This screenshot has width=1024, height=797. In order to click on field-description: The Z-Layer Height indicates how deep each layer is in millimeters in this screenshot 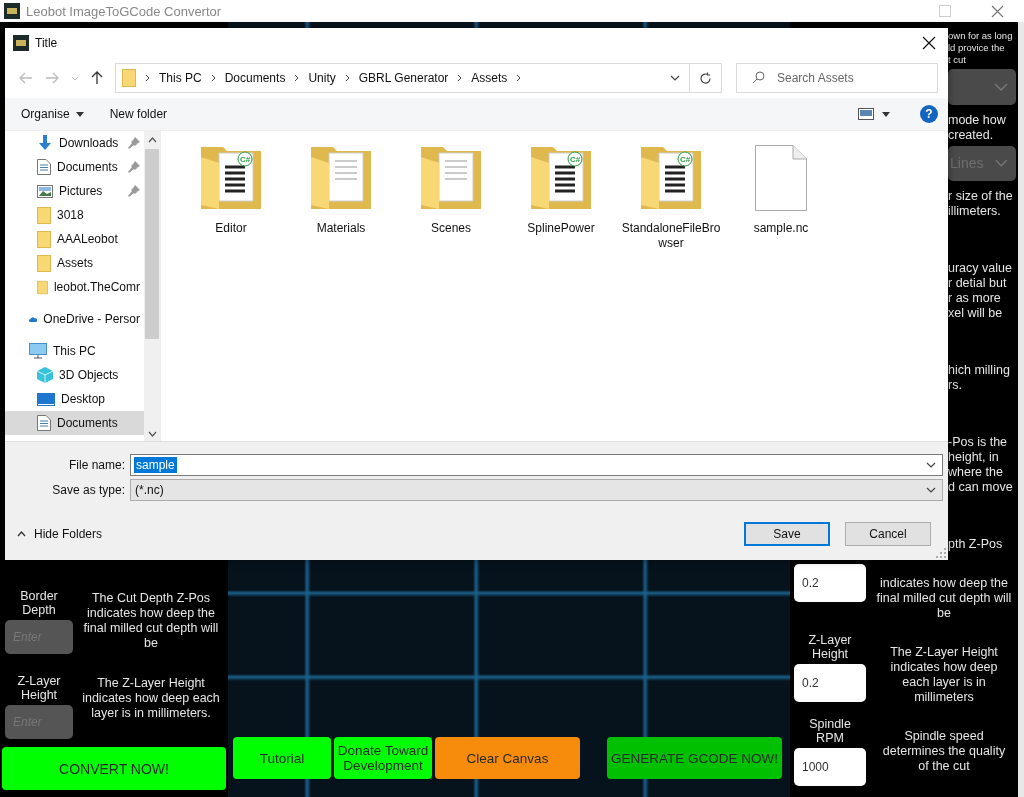, I will do `click(944, 674)`.